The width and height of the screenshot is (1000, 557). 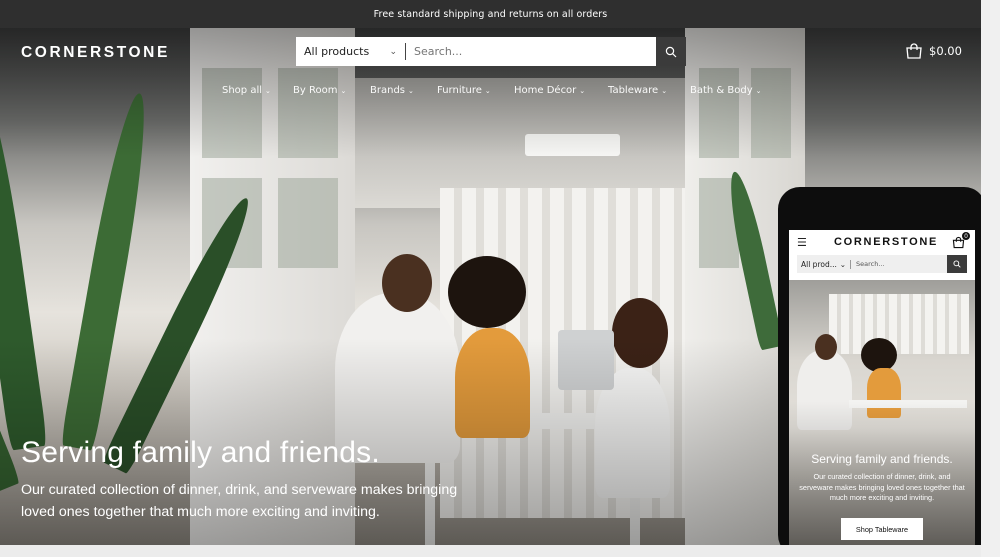 I want to click on vertical-scrollbar, so click(x=990, y=278).